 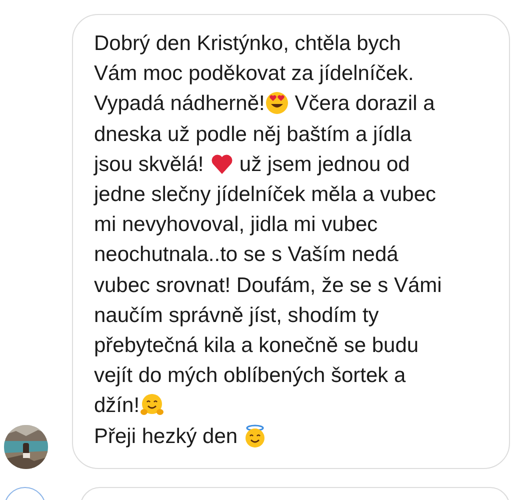 What do you see at coordinates (256, 346) in the screenshot?
I see `message-text: přebytečná kila a konečně se budu` at bounding box center [256, 346].